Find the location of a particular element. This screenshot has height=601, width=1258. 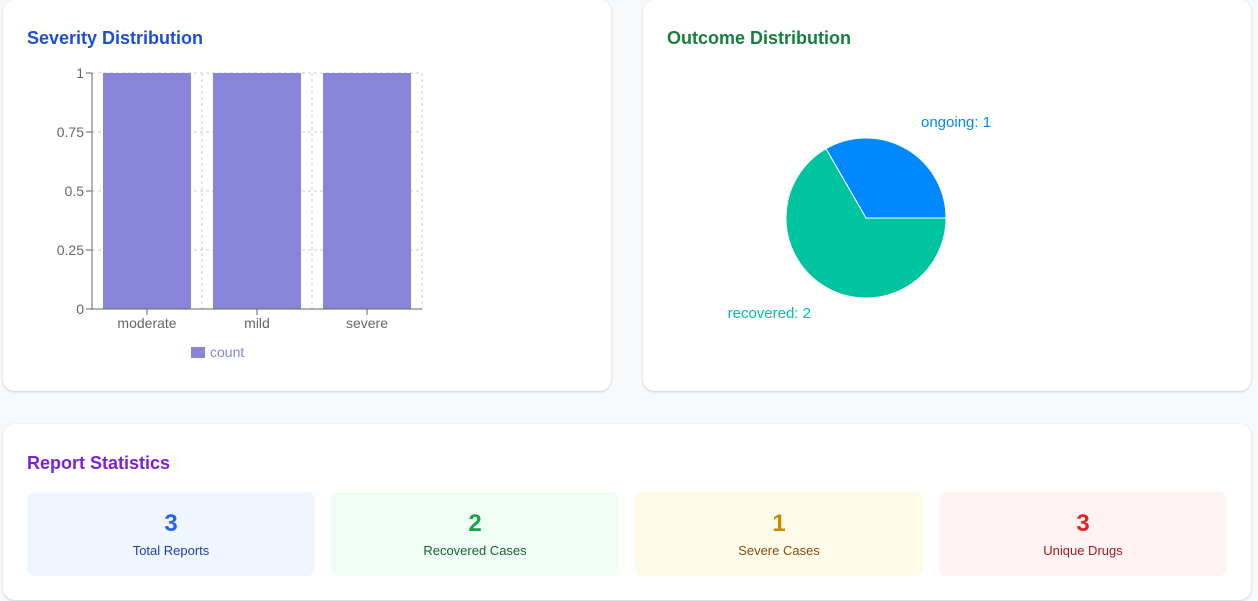

stat-label: Unique Drugs is located at coordinates (1083, 550).